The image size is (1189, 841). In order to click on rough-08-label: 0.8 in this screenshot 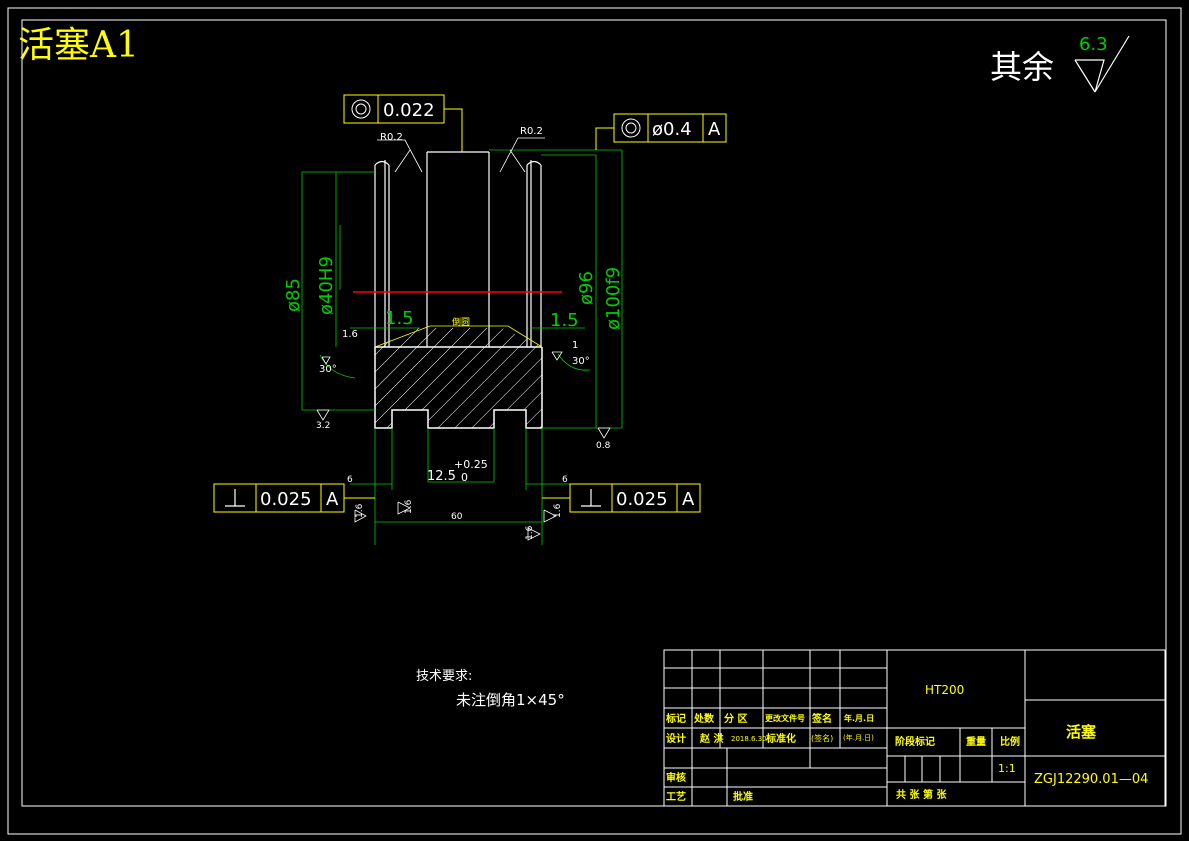, I will do `click(603, 446)`.